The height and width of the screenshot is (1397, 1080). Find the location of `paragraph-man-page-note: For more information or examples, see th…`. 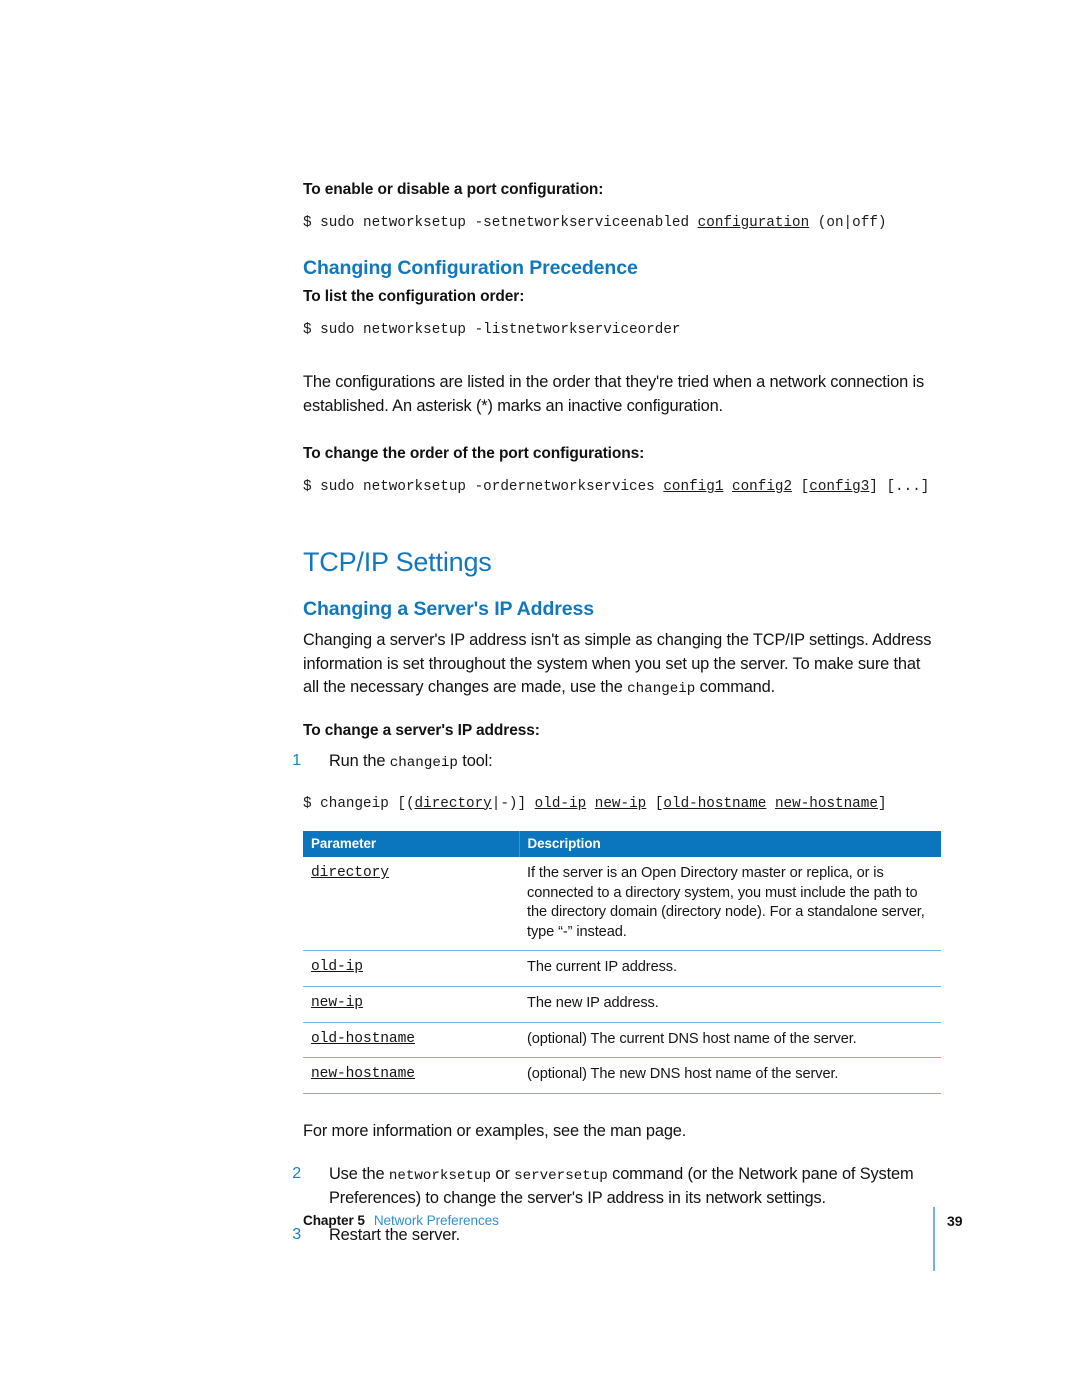

paragraph-man-page-note: For more information or examples, see th… is located at coordinates (495, 1130).